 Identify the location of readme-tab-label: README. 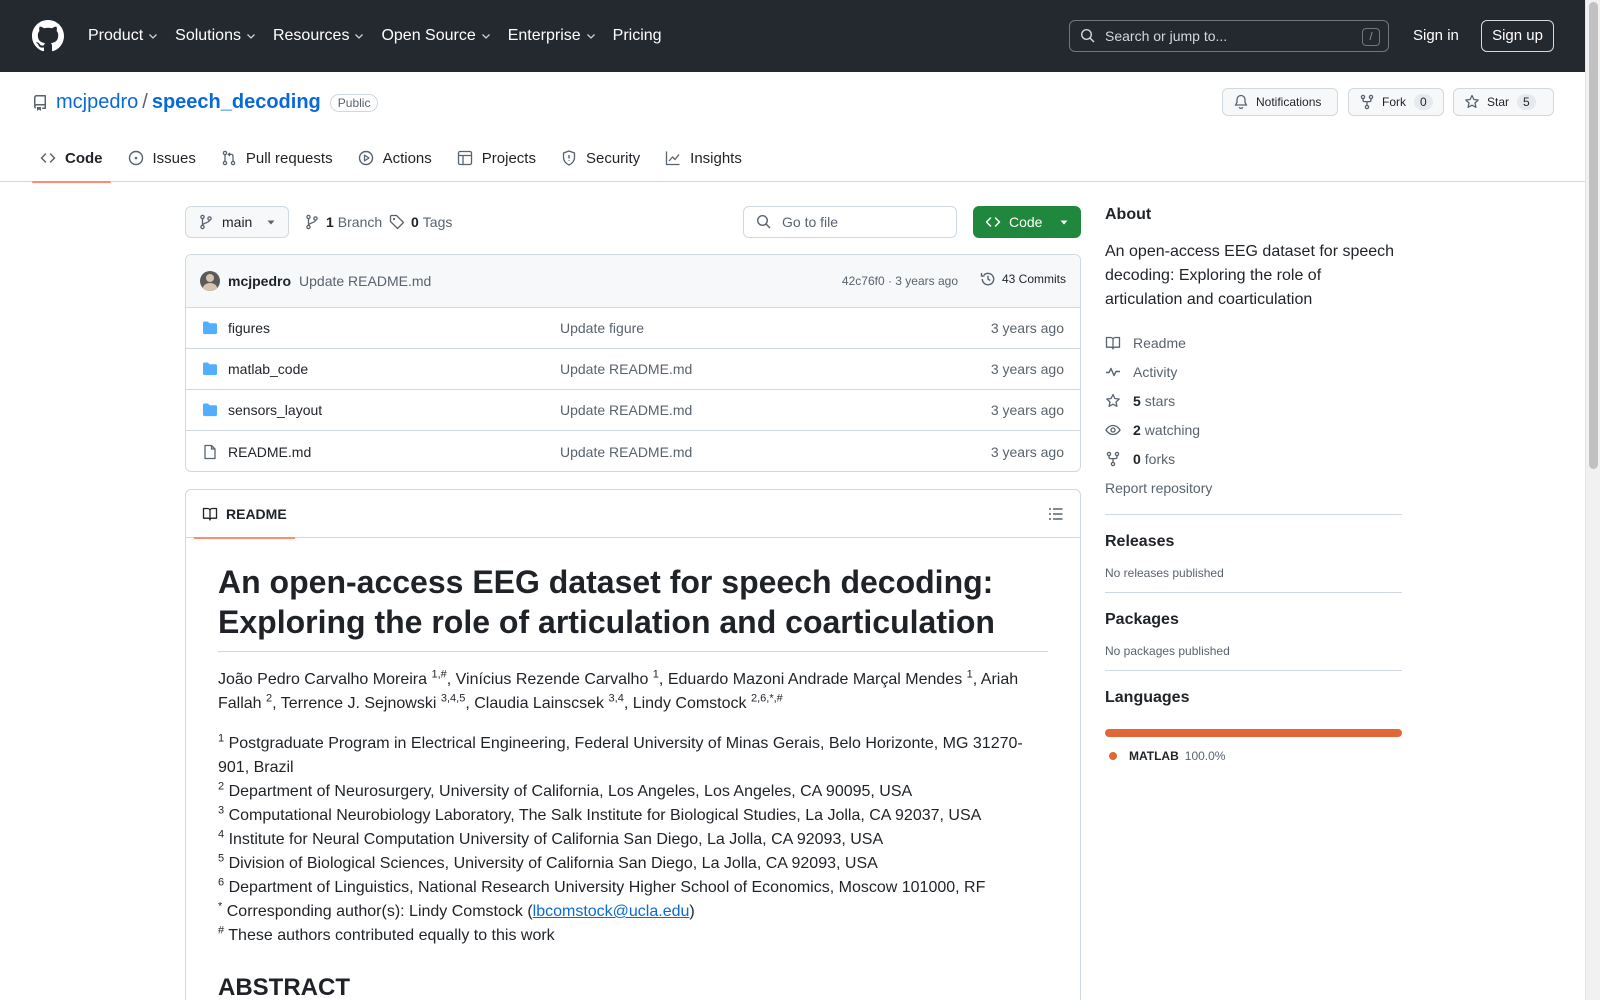
(256, 514).